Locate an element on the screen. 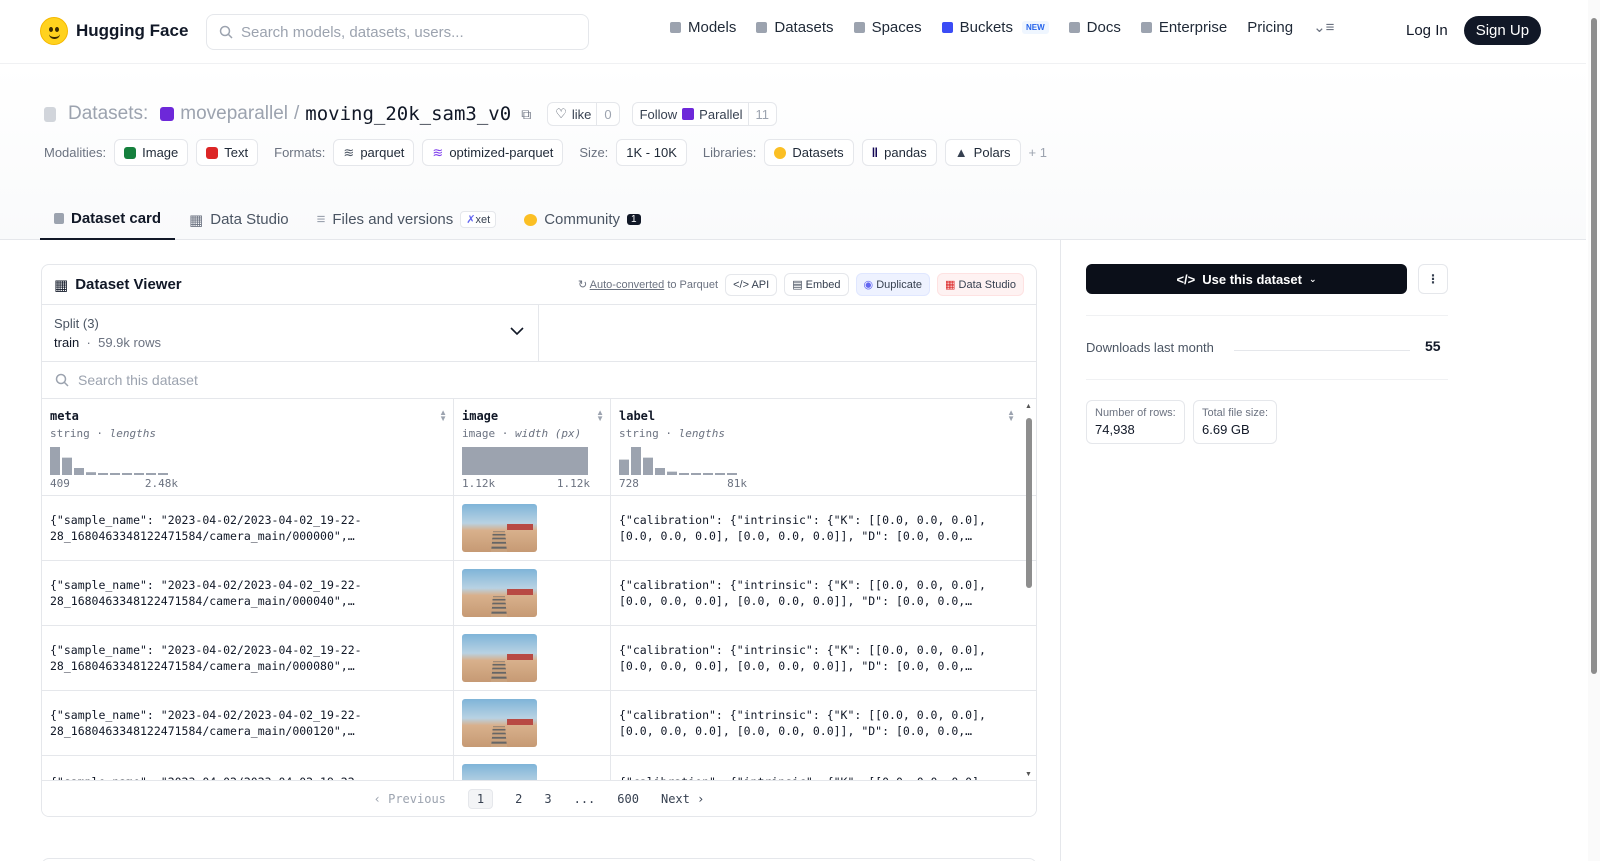 This screenshot has width=1600, height=861. scroll-up-icon: ▲ is located at coordinates (1028, 406).